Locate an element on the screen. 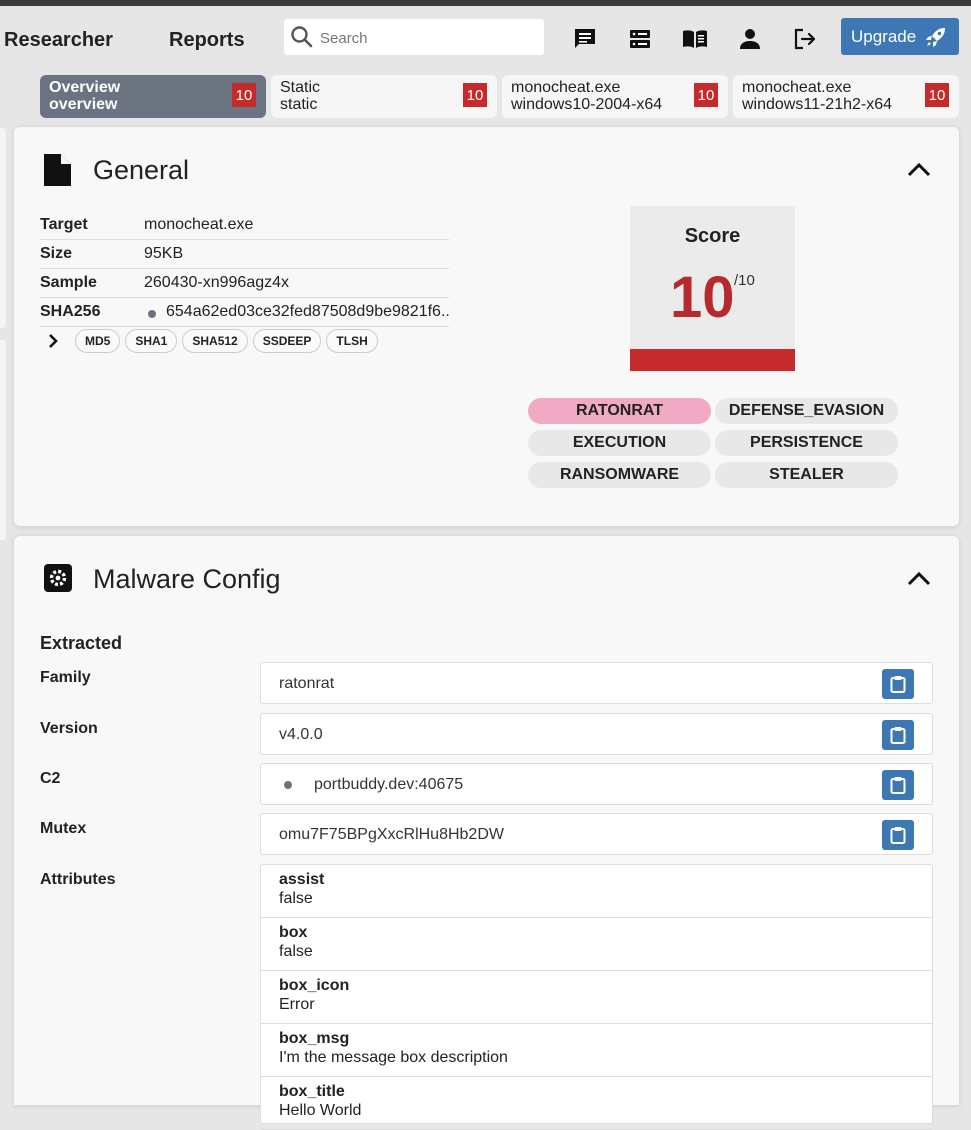  c2-value: portbuddy.dev:40675 is located at coordinates (388, 785).